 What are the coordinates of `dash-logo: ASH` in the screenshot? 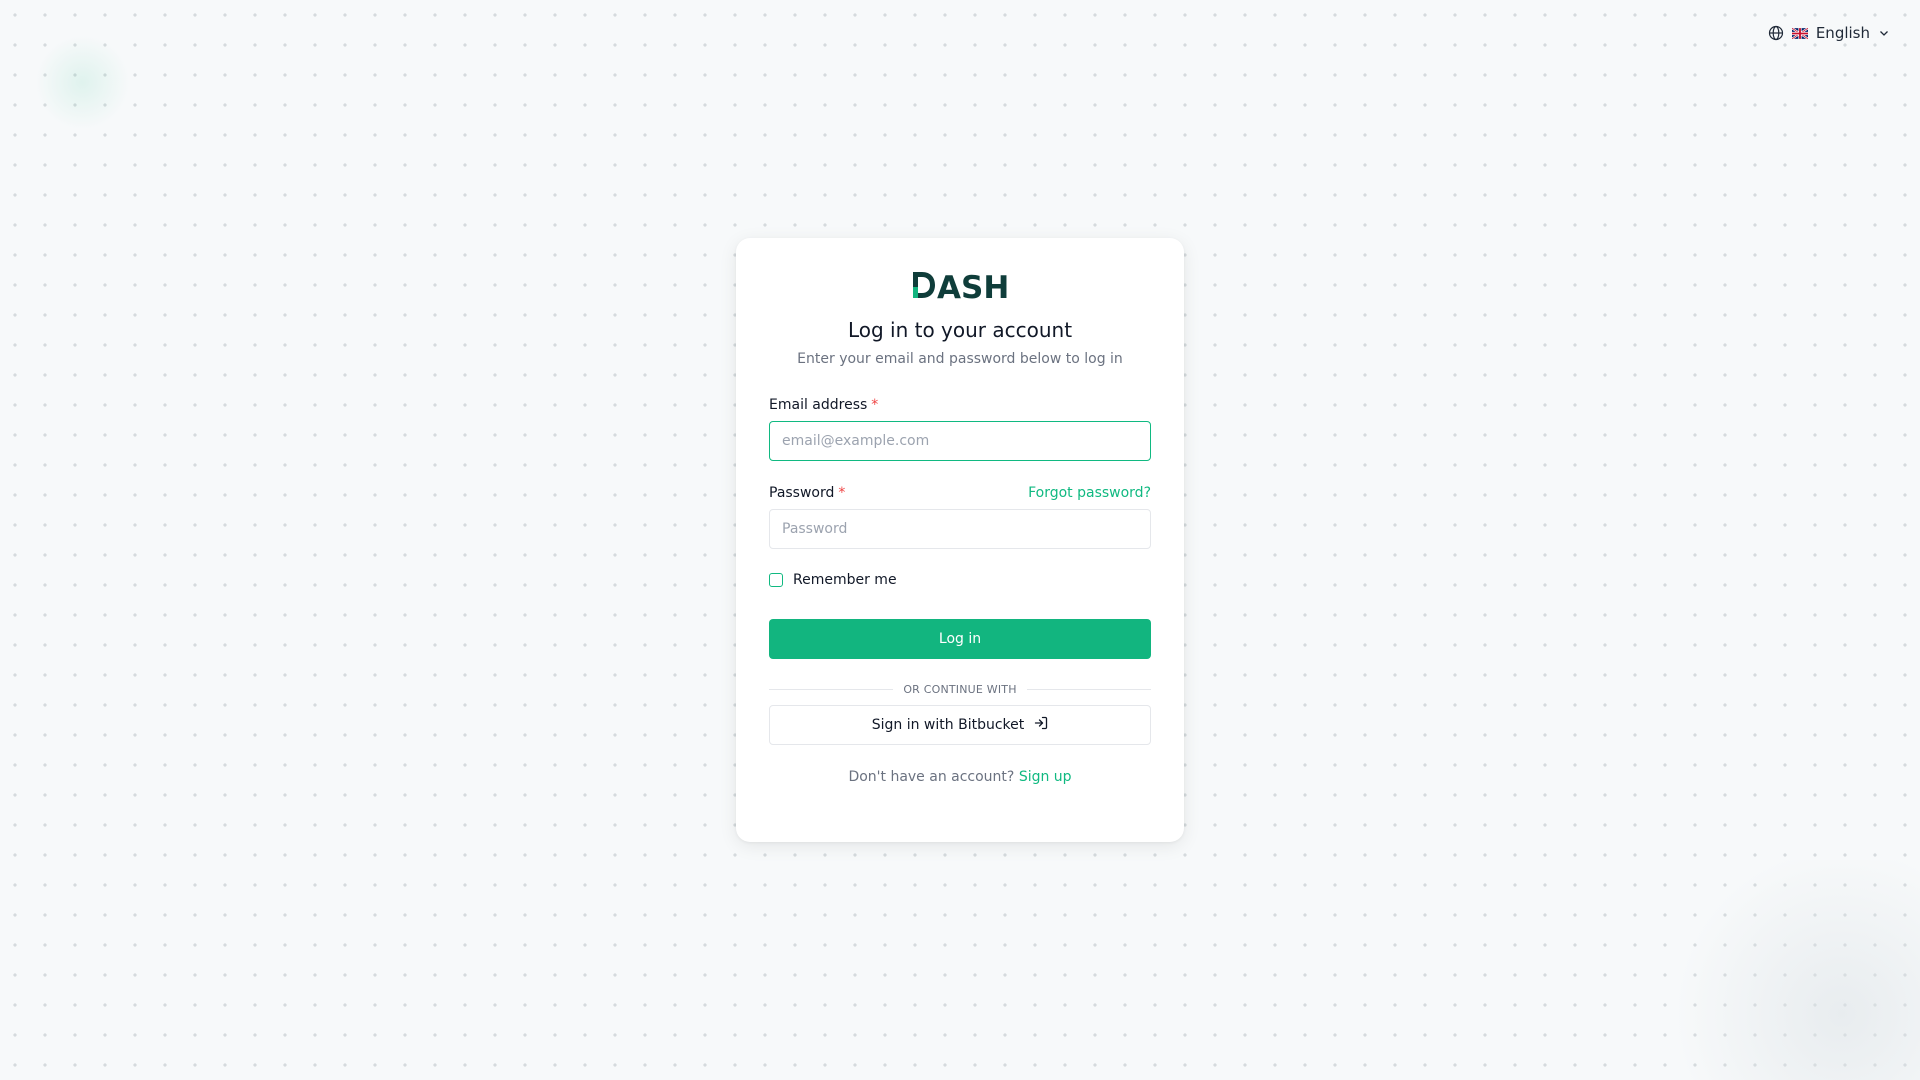 It's located at (960, 285).